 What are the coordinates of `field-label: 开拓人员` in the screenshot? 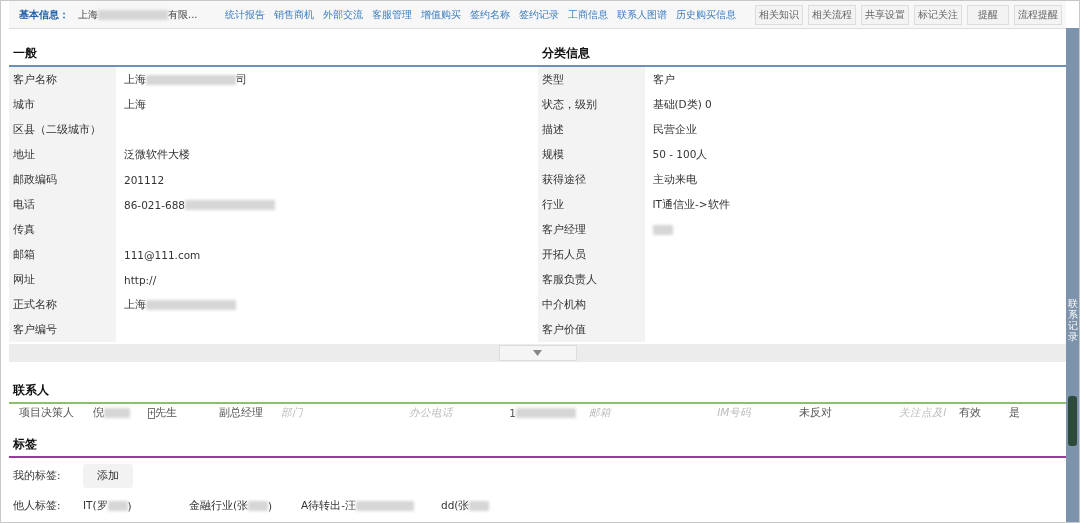 It's located at (591, 254).